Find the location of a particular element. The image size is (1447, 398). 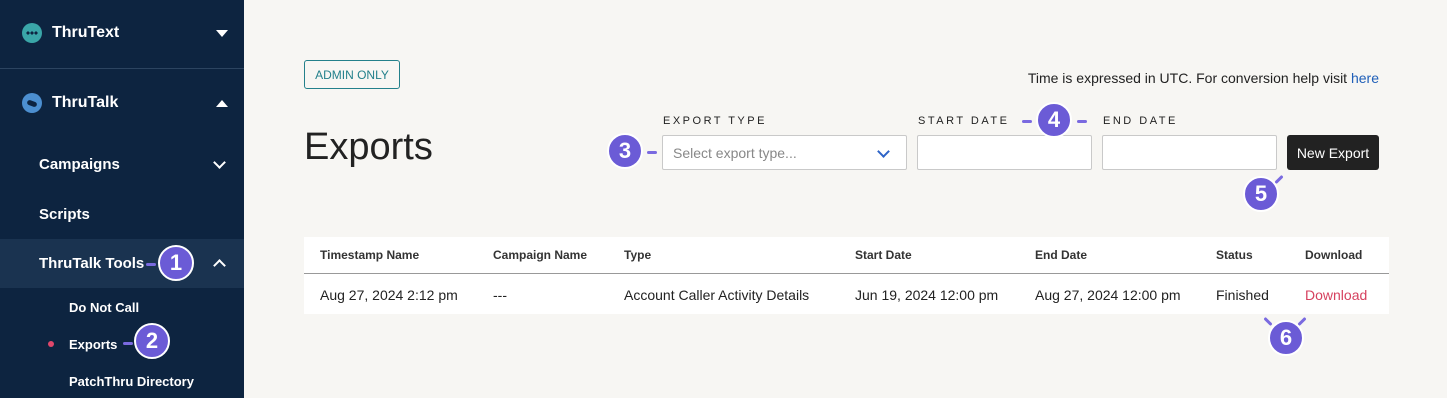

cell-end-date: Aug 27, 2024 12:00 pm is located at coordinates (1108, 295).